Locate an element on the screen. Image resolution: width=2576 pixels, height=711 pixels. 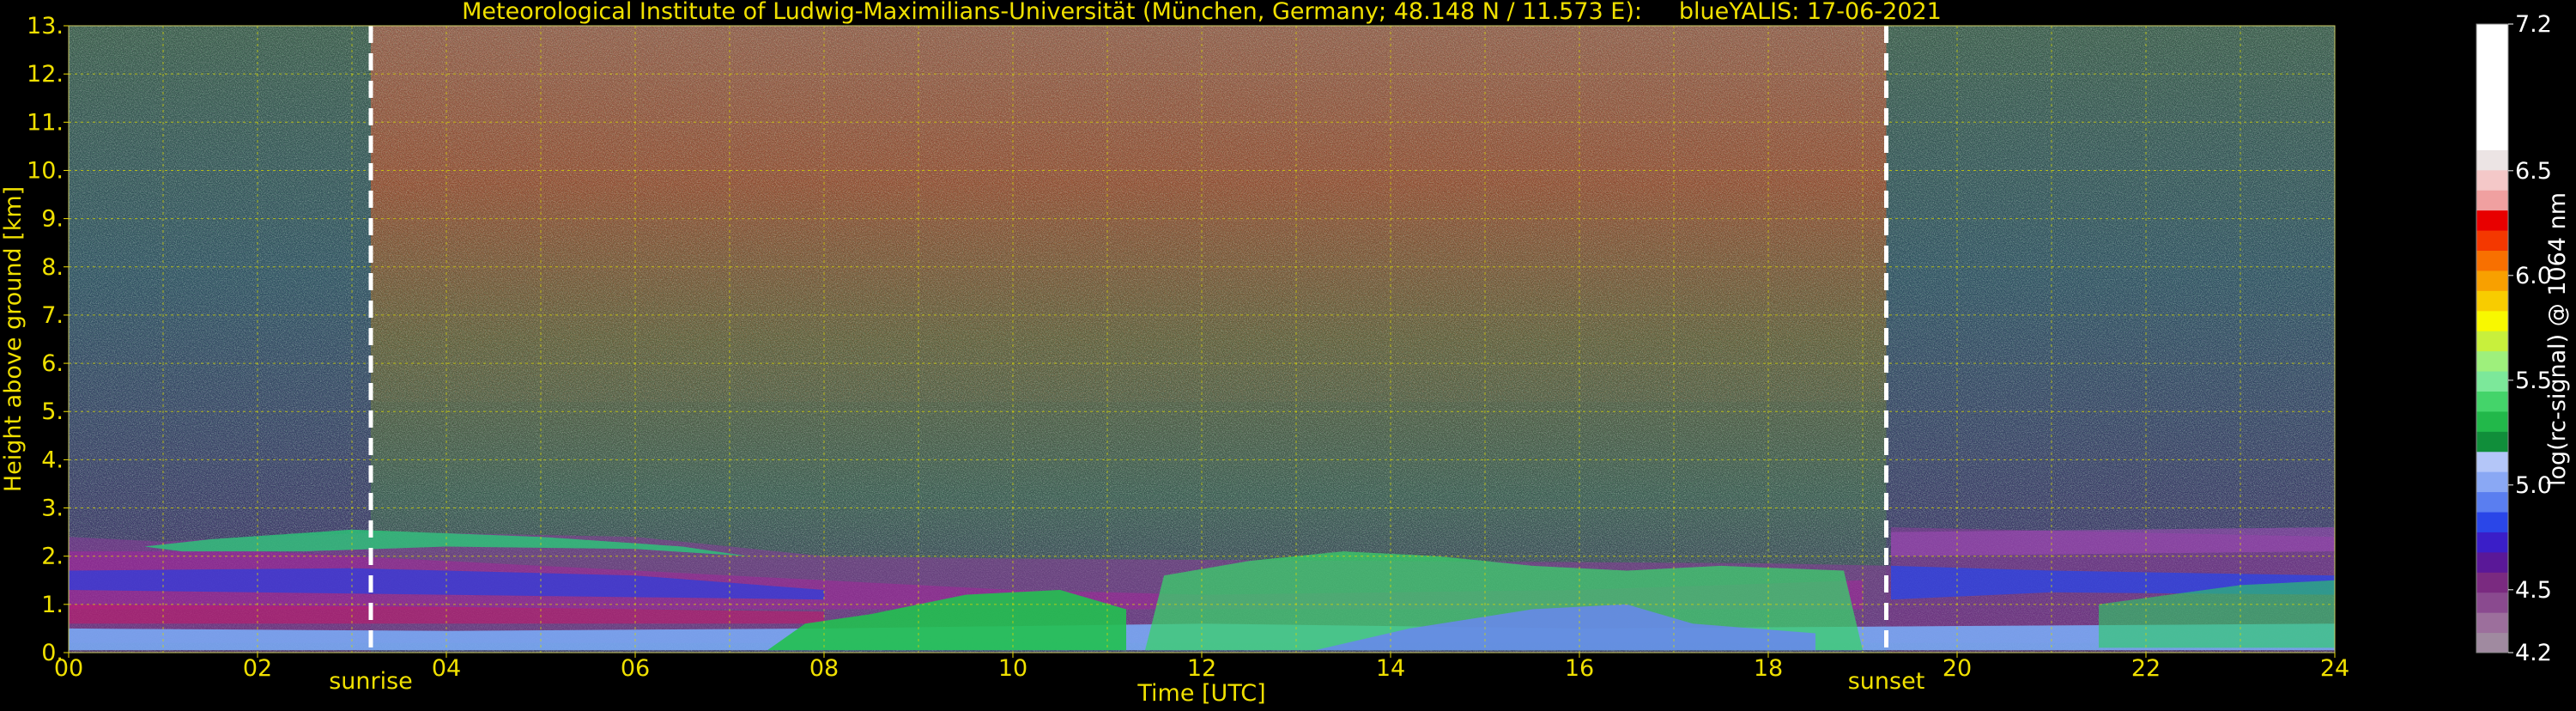
colorbar-label: log(rc-signal) @ 1064 nm is located at coordinates (2557, 339).